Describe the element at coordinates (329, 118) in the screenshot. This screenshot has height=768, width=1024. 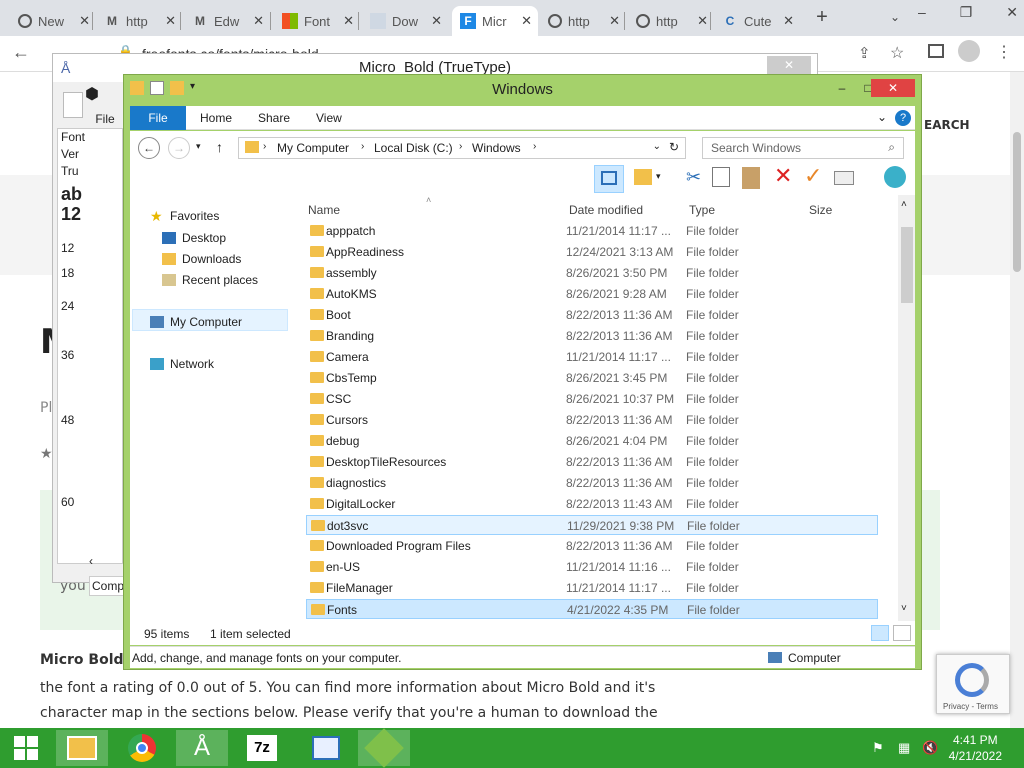
I see `tab-view: View` at that location.